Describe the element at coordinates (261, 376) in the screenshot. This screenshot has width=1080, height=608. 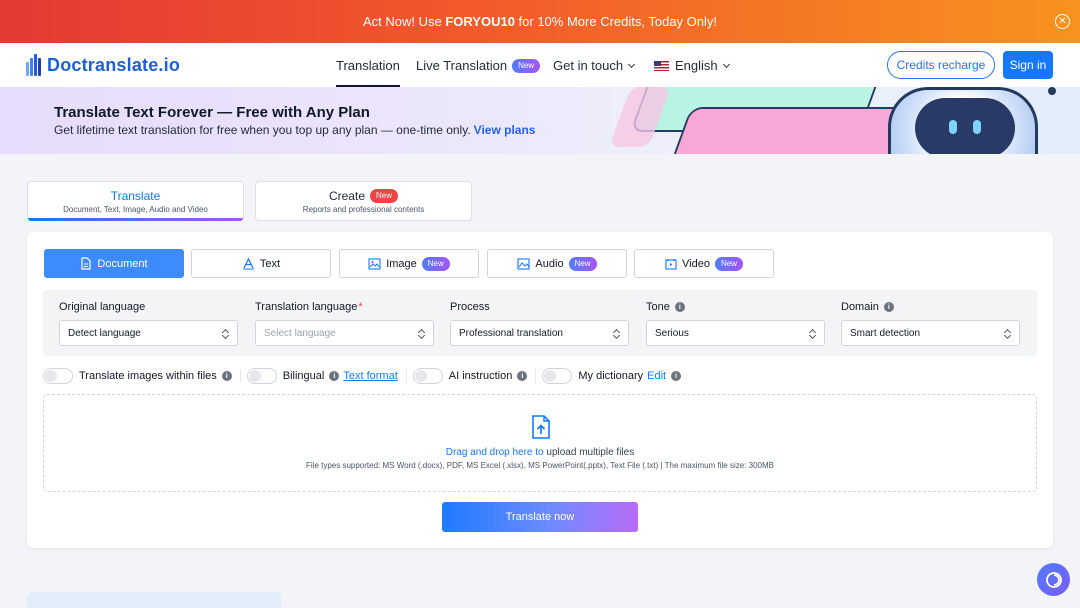
I see `bilingual-toggle` at that location.